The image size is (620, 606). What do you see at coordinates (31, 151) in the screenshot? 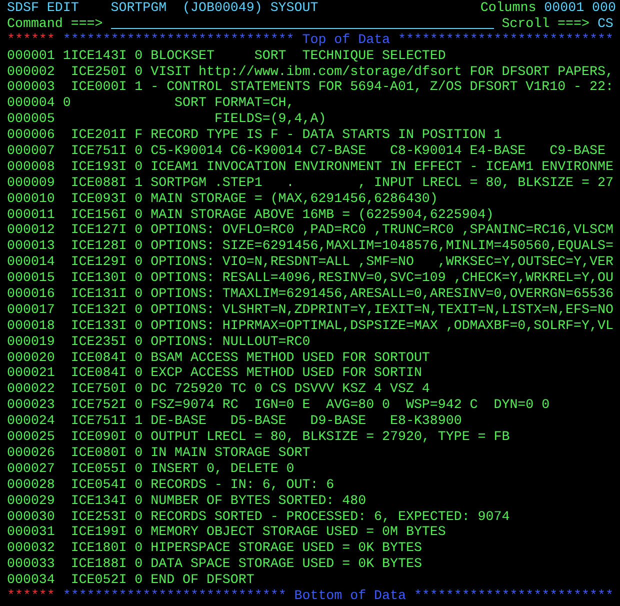
I see `line-number: 000007` at bounding box center [31, 151].